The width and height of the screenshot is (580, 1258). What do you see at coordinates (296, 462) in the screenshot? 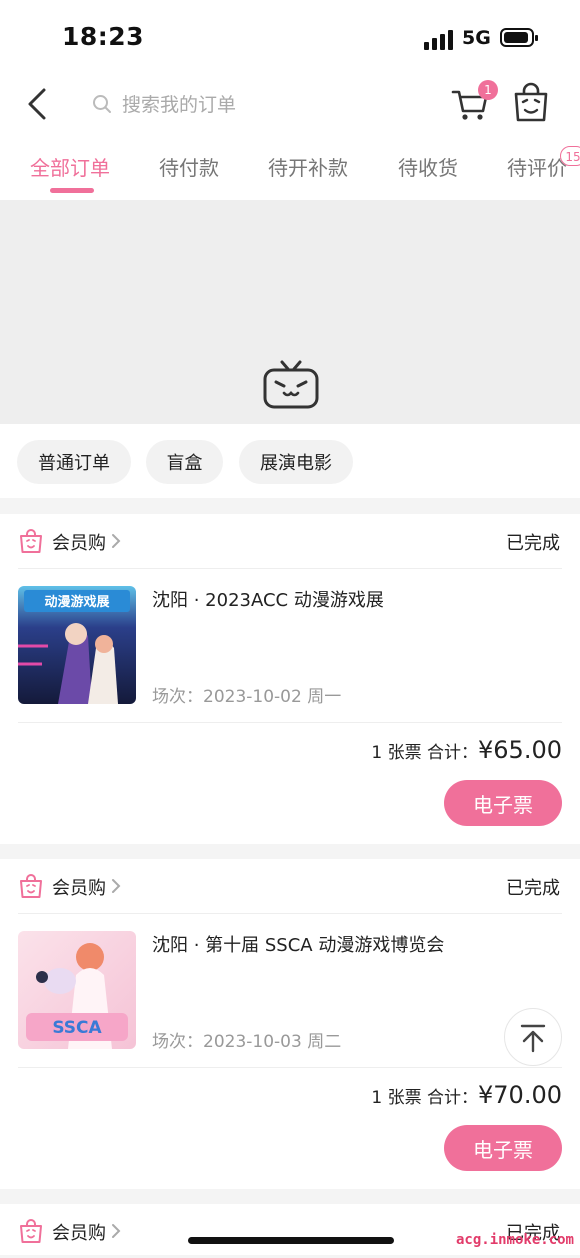
I see `filter-chip-show-film: 展演电影` at bounding box center [296, 462].